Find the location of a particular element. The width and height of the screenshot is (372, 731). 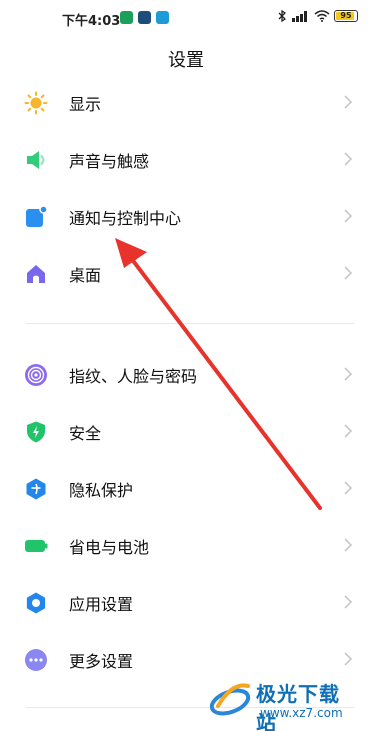

settings-item-security: 安全 is located at coordinates (186, 431).